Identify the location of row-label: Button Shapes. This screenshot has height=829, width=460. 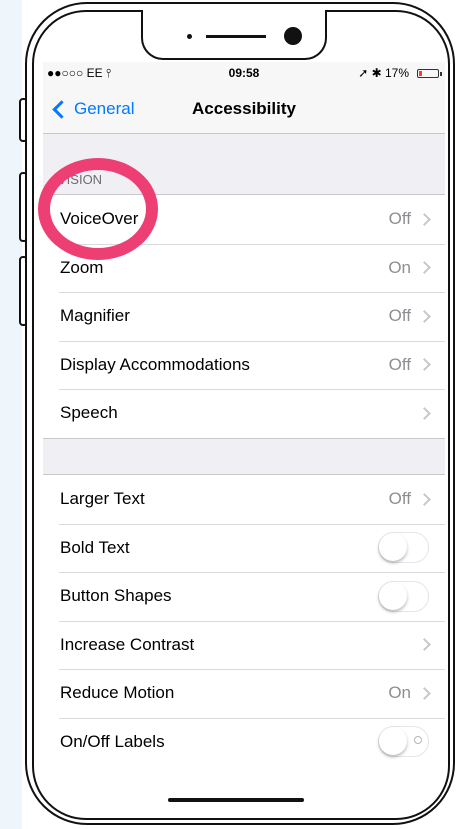
(116, 596).